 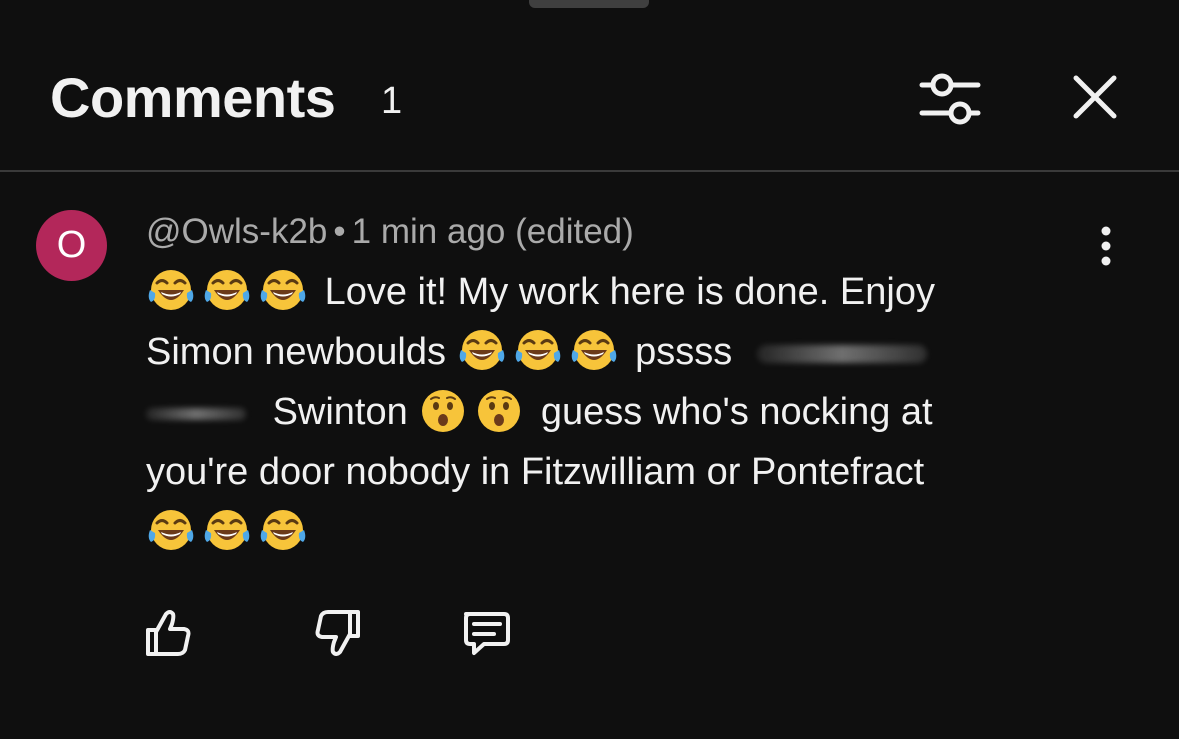 What do you see at coordinates (392, 101) in the screenshot?
I see `comment-count: 1` at bounding box center [392, 101].